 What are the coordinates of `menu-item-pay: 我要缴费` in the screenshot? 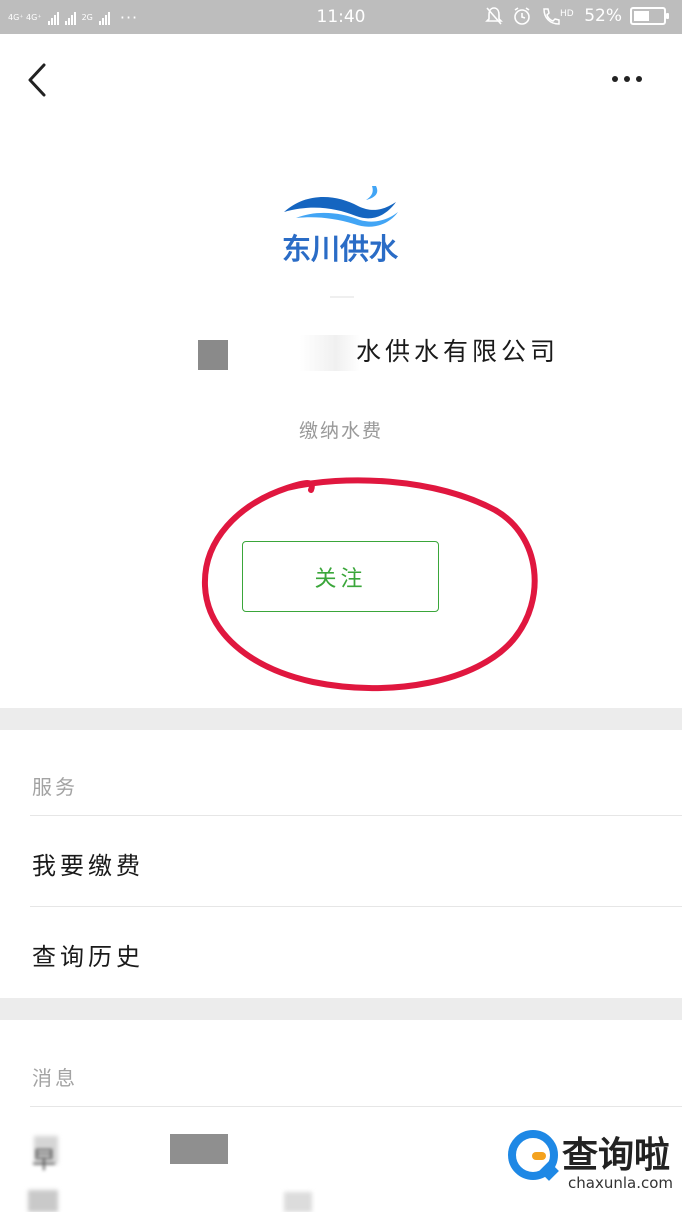 It's located at (341, 862).